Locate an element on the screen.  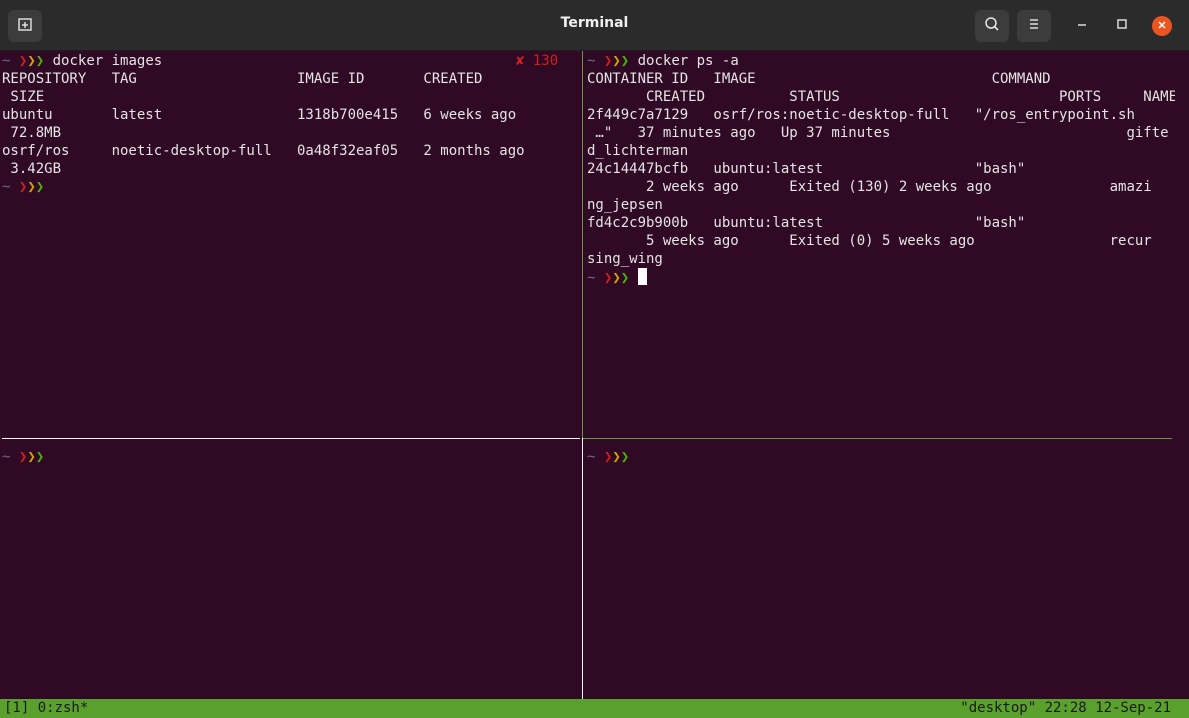
prompt-line: ~ ❯❯❯ docker ps -a is located at coordinates (663, 61).